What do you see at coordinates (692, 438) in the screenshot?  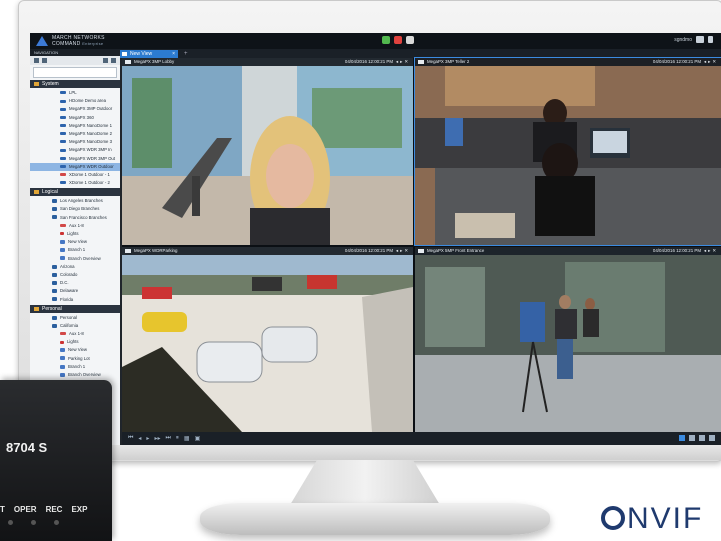 I see `fullscreen-icon` at bounding box center [692, 438].